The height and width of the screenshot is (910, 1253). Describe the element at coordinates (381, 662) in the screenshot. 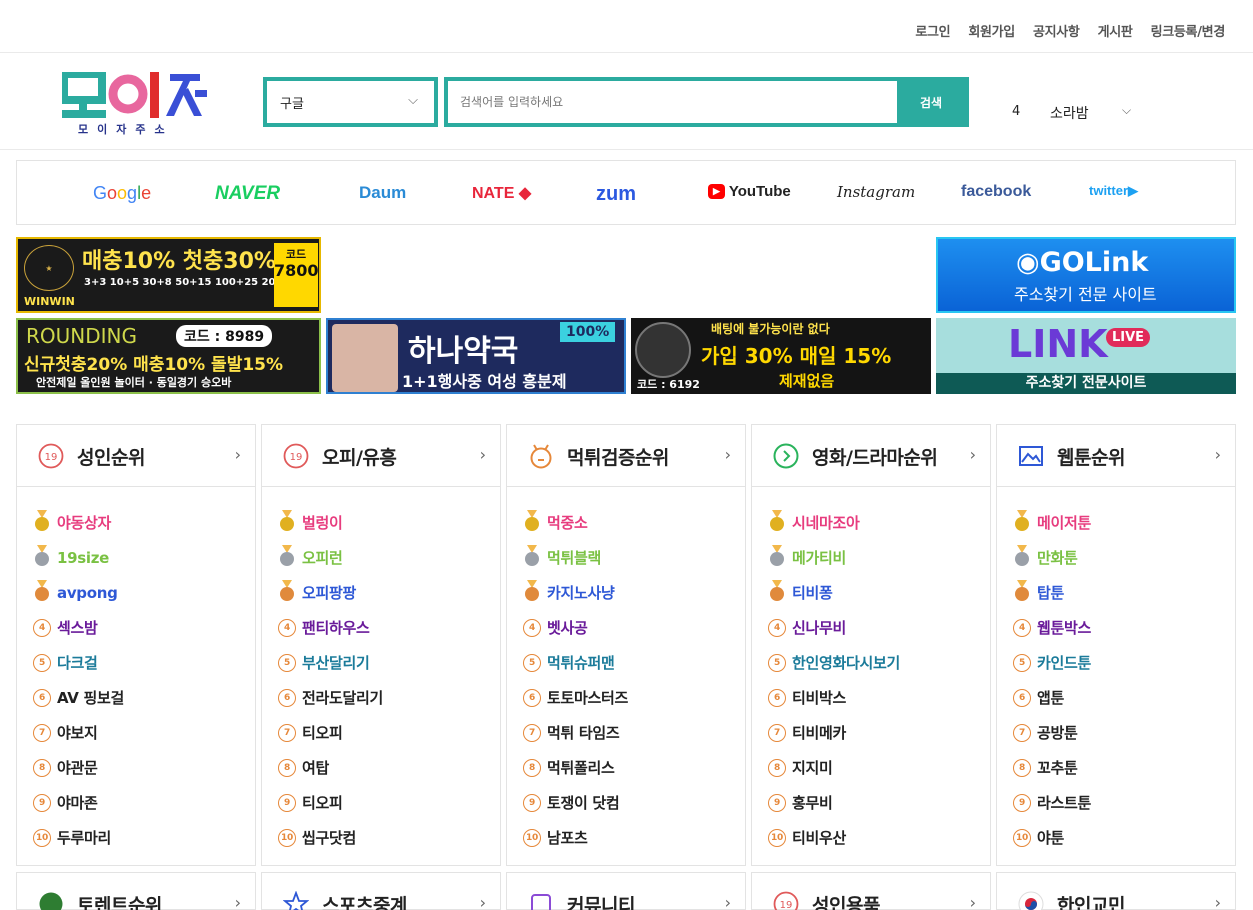

I see `ranking-item: 5 부산달리기` at that location.